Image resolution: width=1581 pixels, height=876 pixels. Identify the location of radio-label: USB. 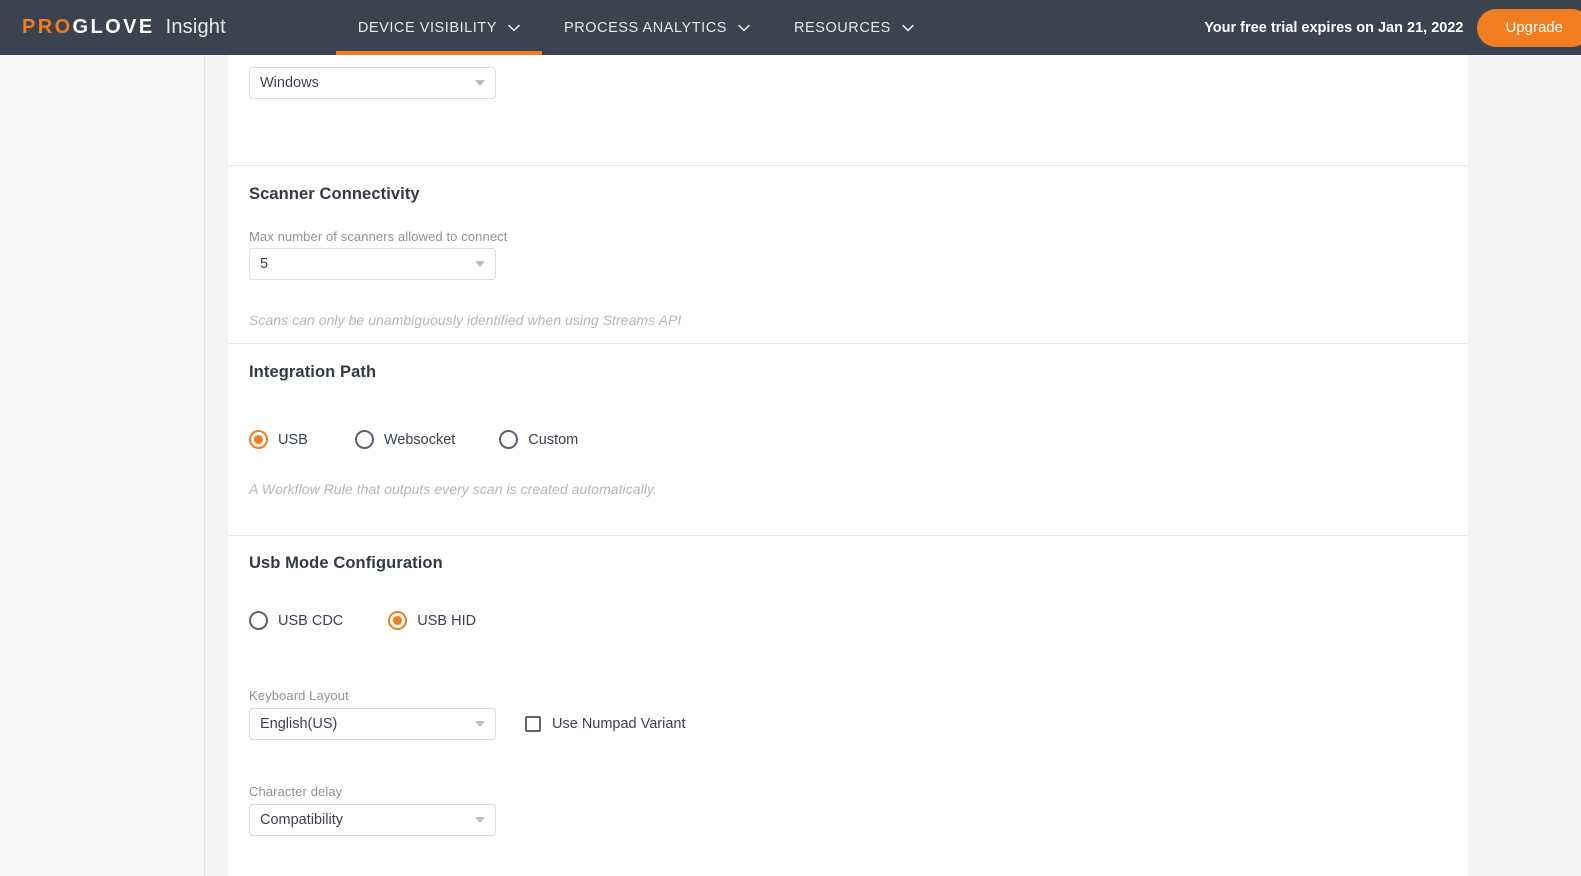
(293, 439).